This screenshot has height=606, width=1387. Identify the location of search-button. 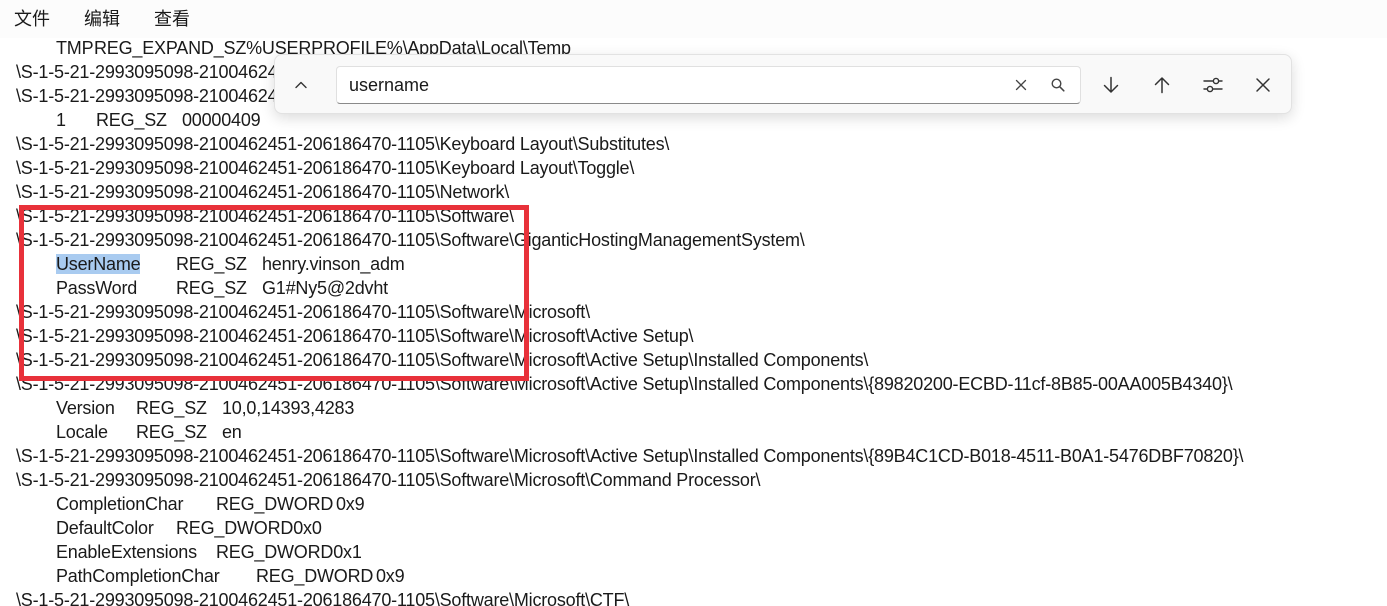
(1058, 85).